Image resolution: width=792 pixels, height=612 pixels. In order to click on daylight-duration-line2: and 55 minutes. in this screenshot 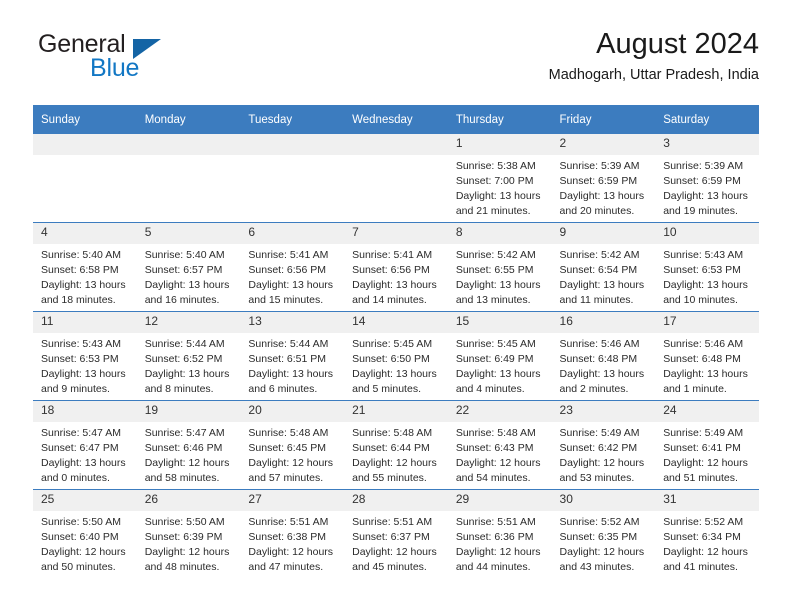, I will do `click(389, 477)`.